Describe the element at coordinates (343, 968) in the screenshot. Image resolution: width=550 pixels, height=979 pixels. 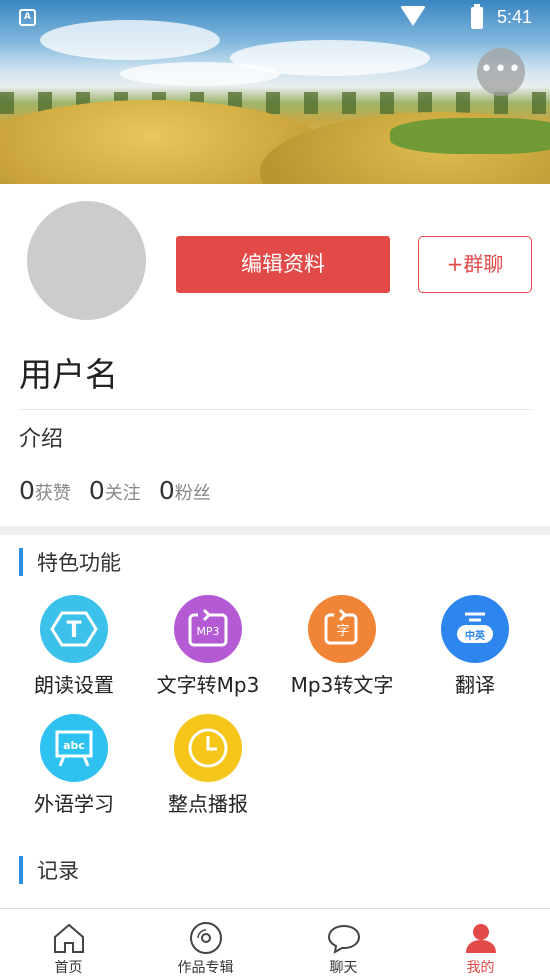
I see `nav-label: 聊天` at that location.